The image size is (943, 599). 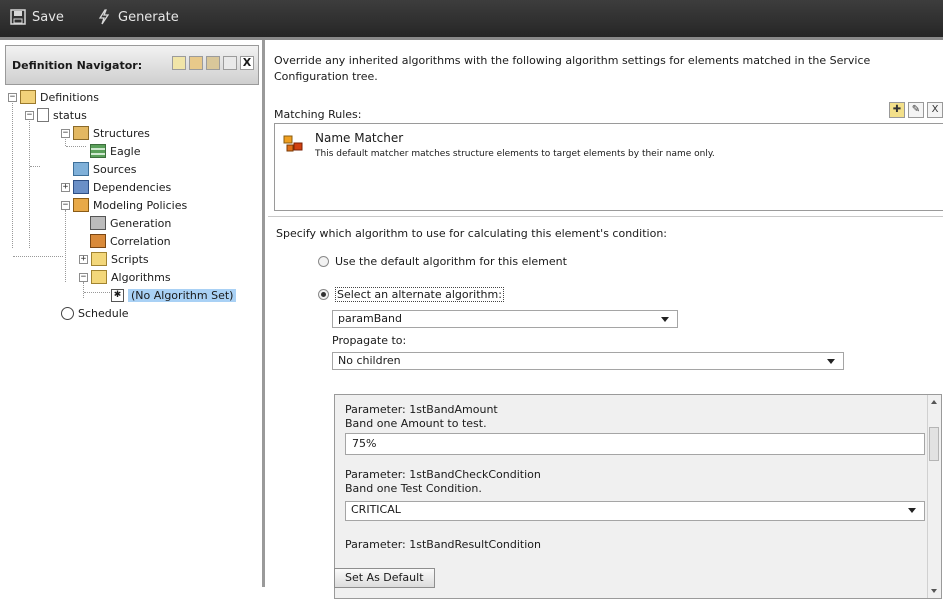 I want to click on tree-label-definitions: Definitions, so click(x=69, y=97).